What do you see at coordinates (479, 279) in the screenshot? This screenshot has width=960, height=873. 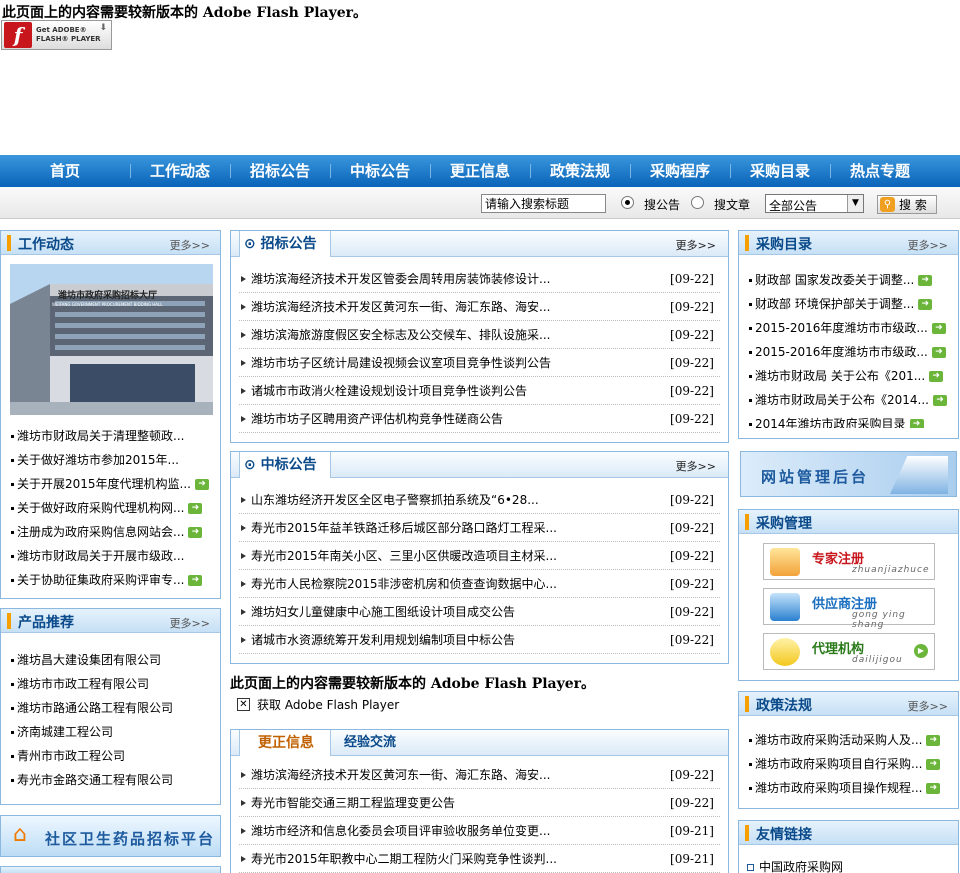 I see `table-row: 潍坊滨海经济技术开发区管委会周转用房装饰装修设计... [09-22]` at bounding box center [479, 279].